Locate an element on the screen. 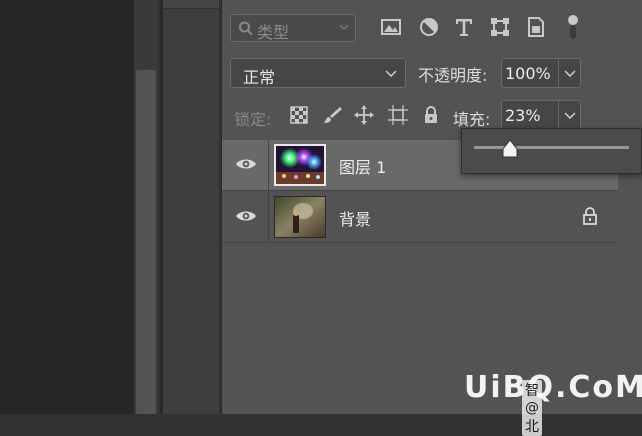  layer-row-background: 背景 is located at coordinates (420, 217).